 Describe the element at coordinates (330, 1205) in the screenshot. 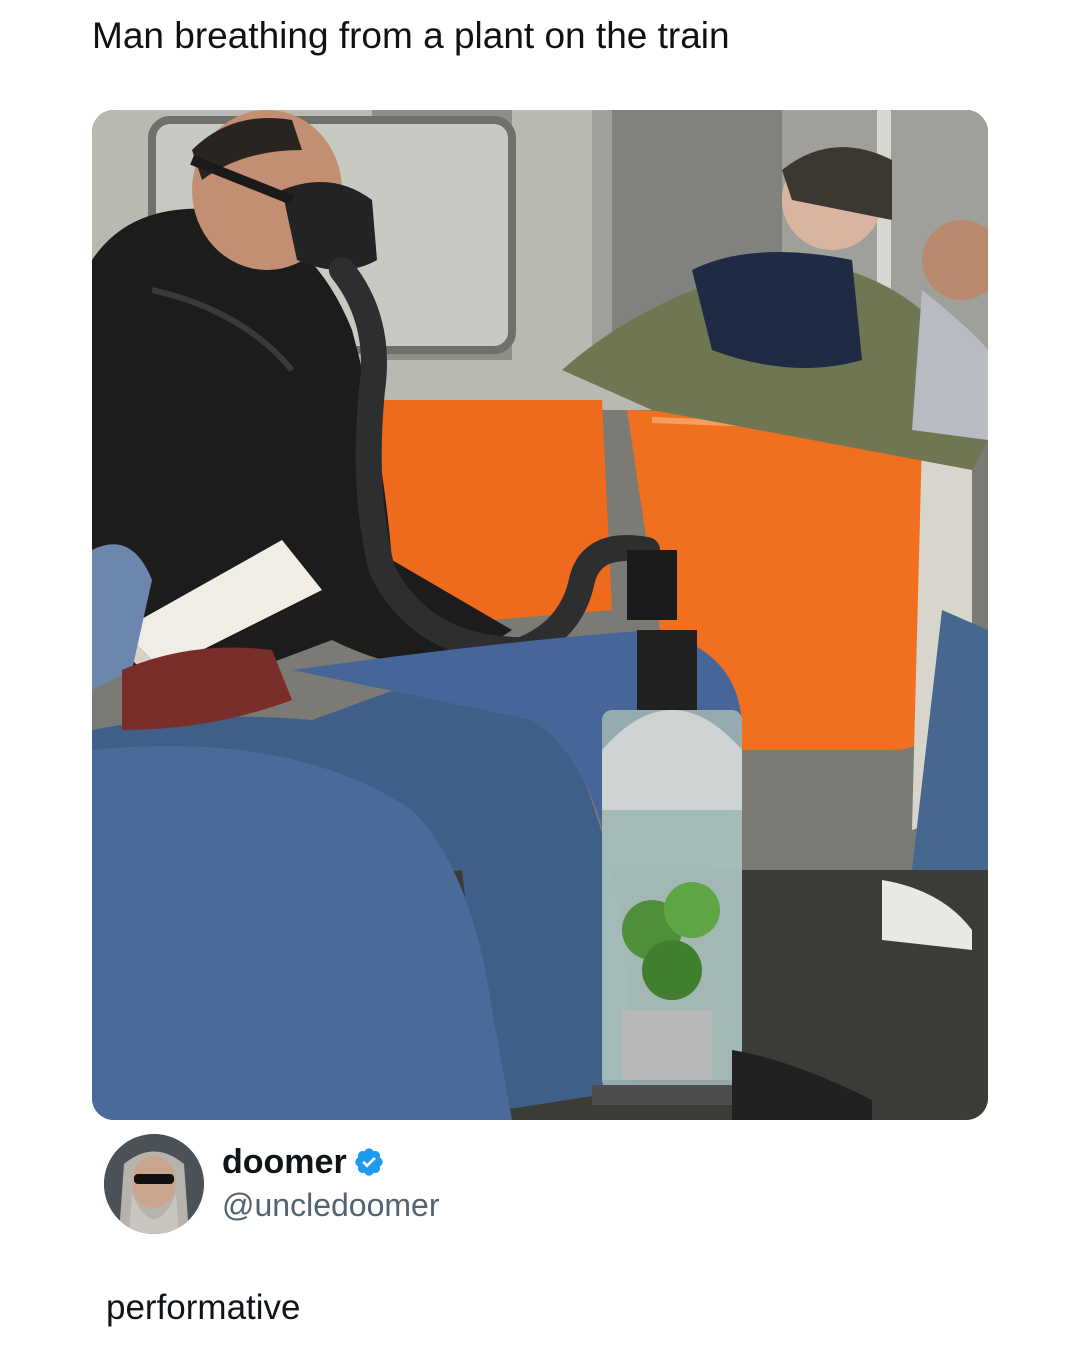

I see `author-handle: @uncledoomer` at that location.